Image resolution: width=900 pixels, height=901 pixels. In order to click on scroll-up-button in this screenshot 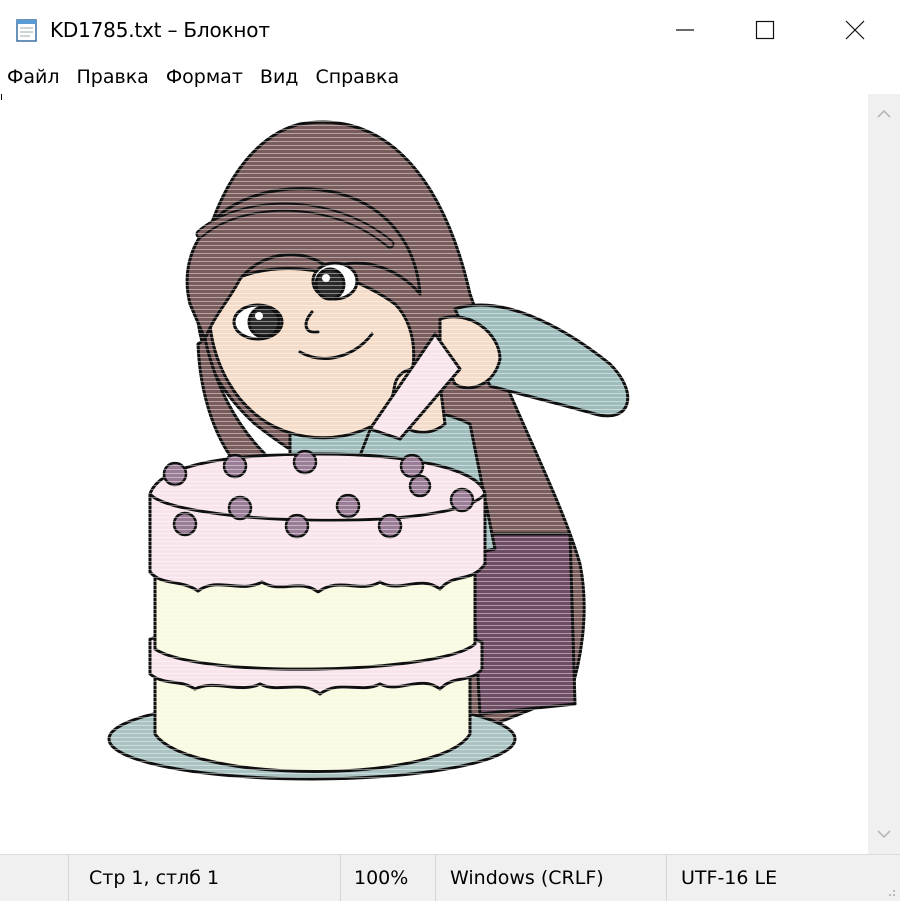, I will do `click(884, 114)`.